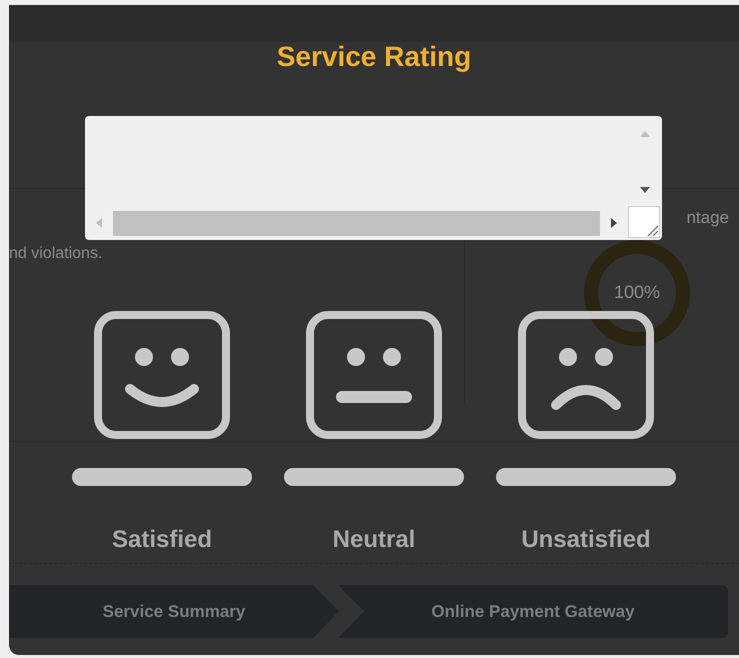 The image size is (739, 658). What do you see at coordinates (586, 540) in the screenshot?
I see `rating-label: Unsatisfied` at bounding box center [586, 540].